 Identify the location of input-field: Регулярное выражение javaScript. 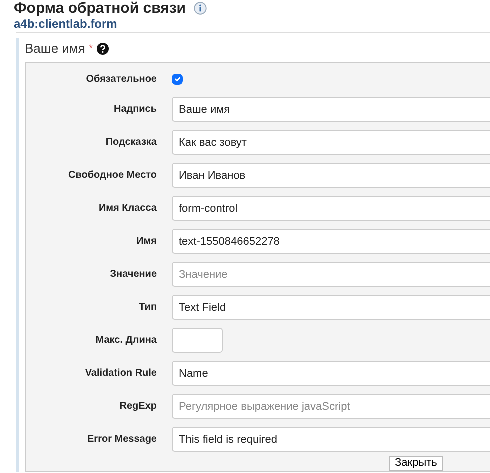
(331, 406).